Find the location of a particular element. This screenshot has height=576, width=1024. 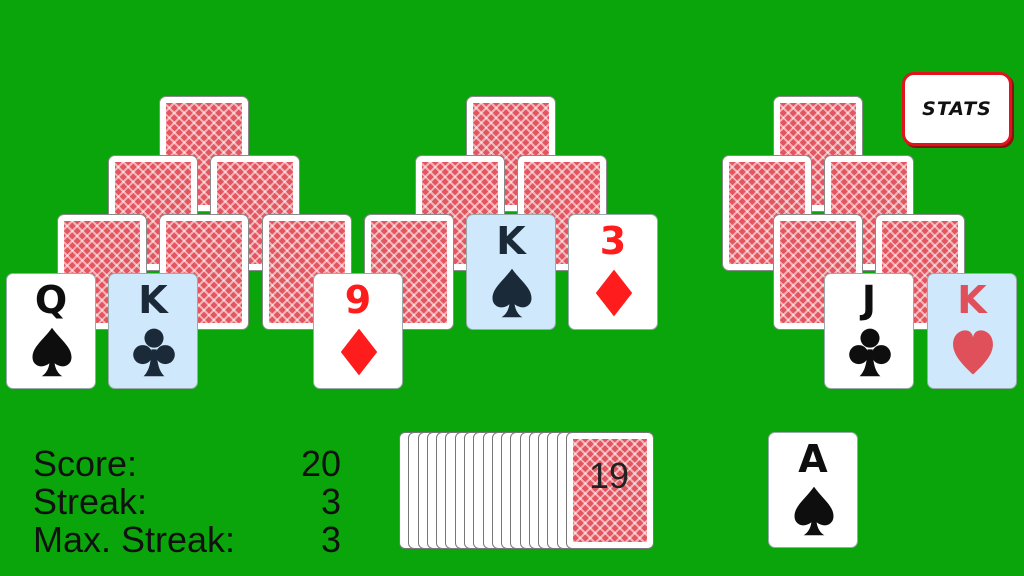

max-streak-label: Max. Streak: is located at coordinates (134, 539).